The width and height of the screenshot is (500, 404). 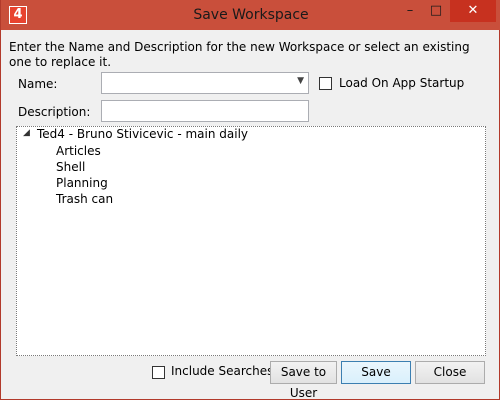 I want to click on save-to-user-button: Save to User, so click(x=303, y=380).